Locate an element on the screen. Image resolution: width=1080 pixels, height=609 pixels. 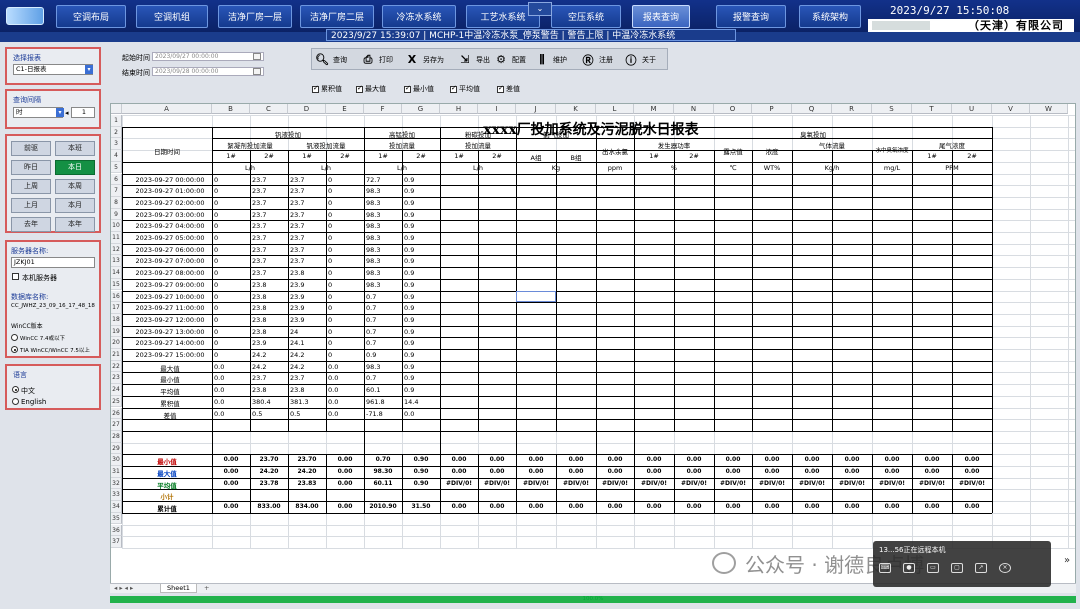
row-header: 7 is located at coordinates (116, 191).